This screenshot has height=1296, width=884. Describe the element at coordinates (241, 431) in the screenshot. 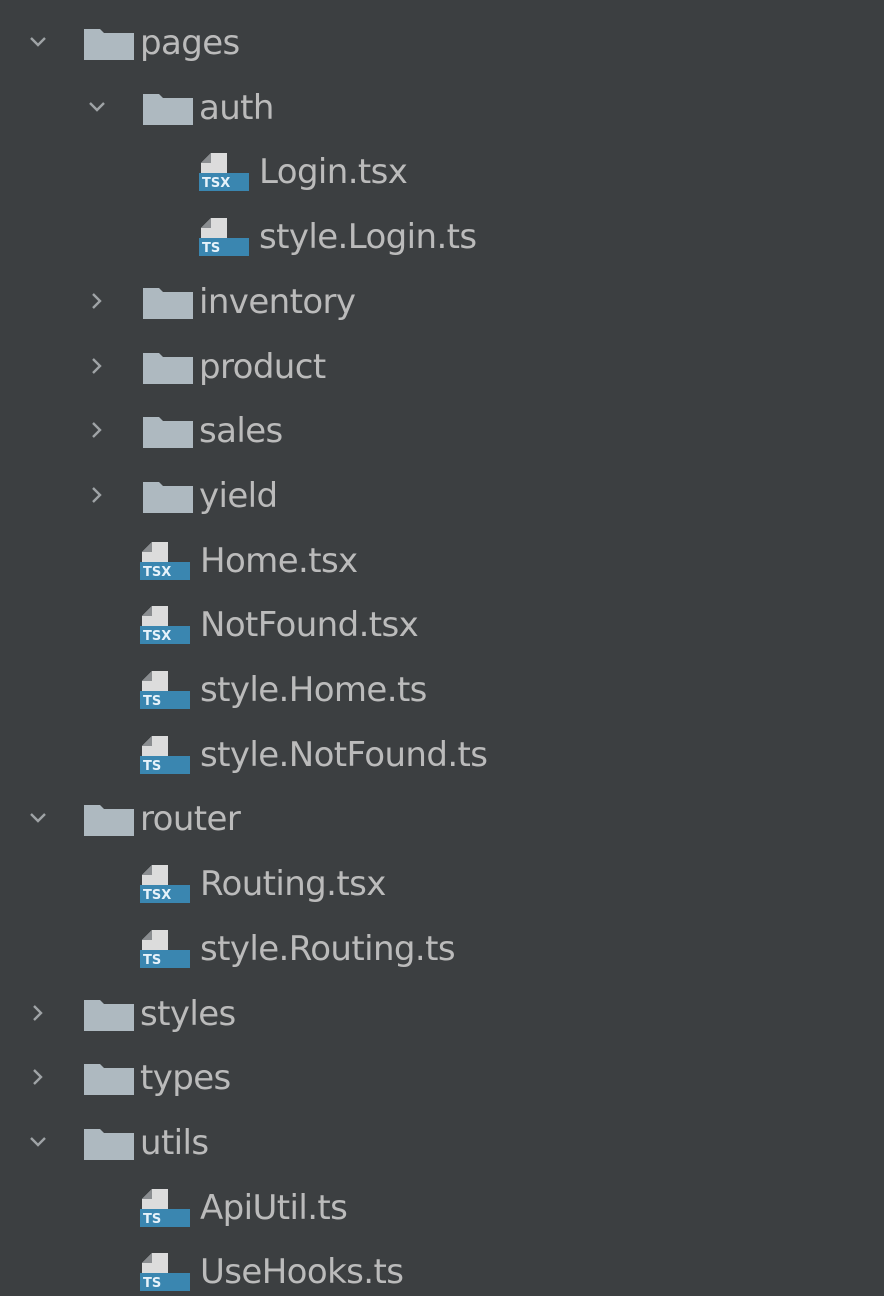

I see `folder-label: sales` at that location.